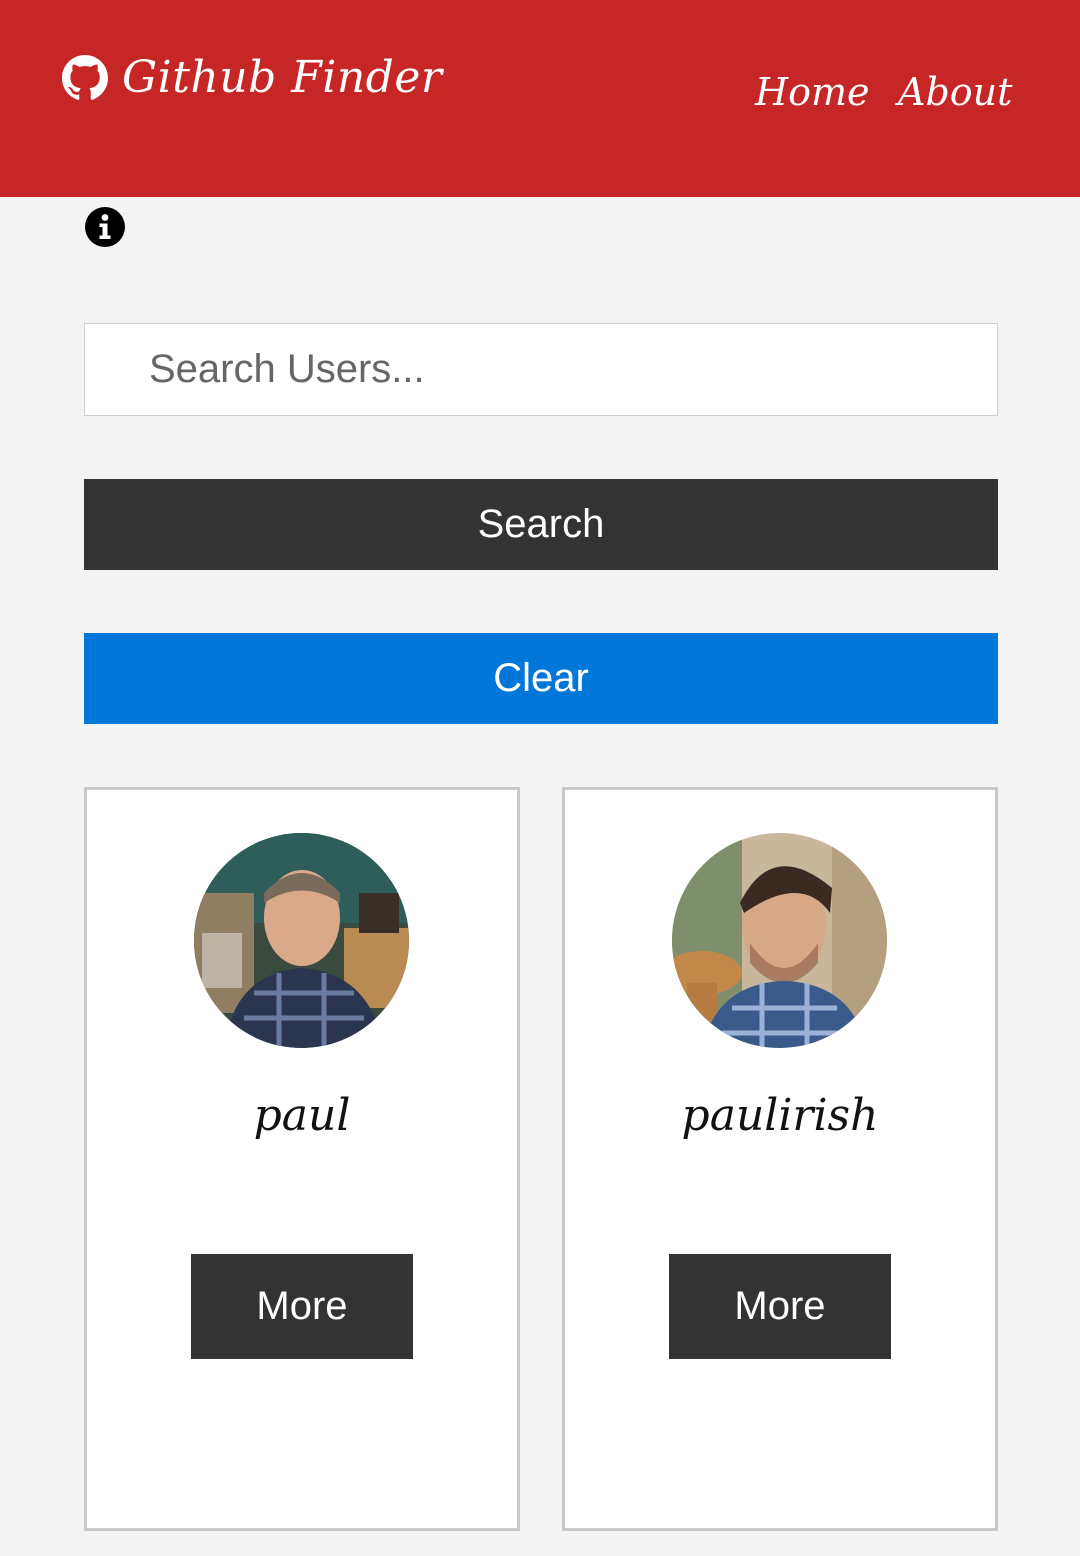 Image resolution: width=1080 pixels, height=1556 pixels. Describe the element at coordinates (105, 227) in the screenshot. I see `info-icon` at that location.